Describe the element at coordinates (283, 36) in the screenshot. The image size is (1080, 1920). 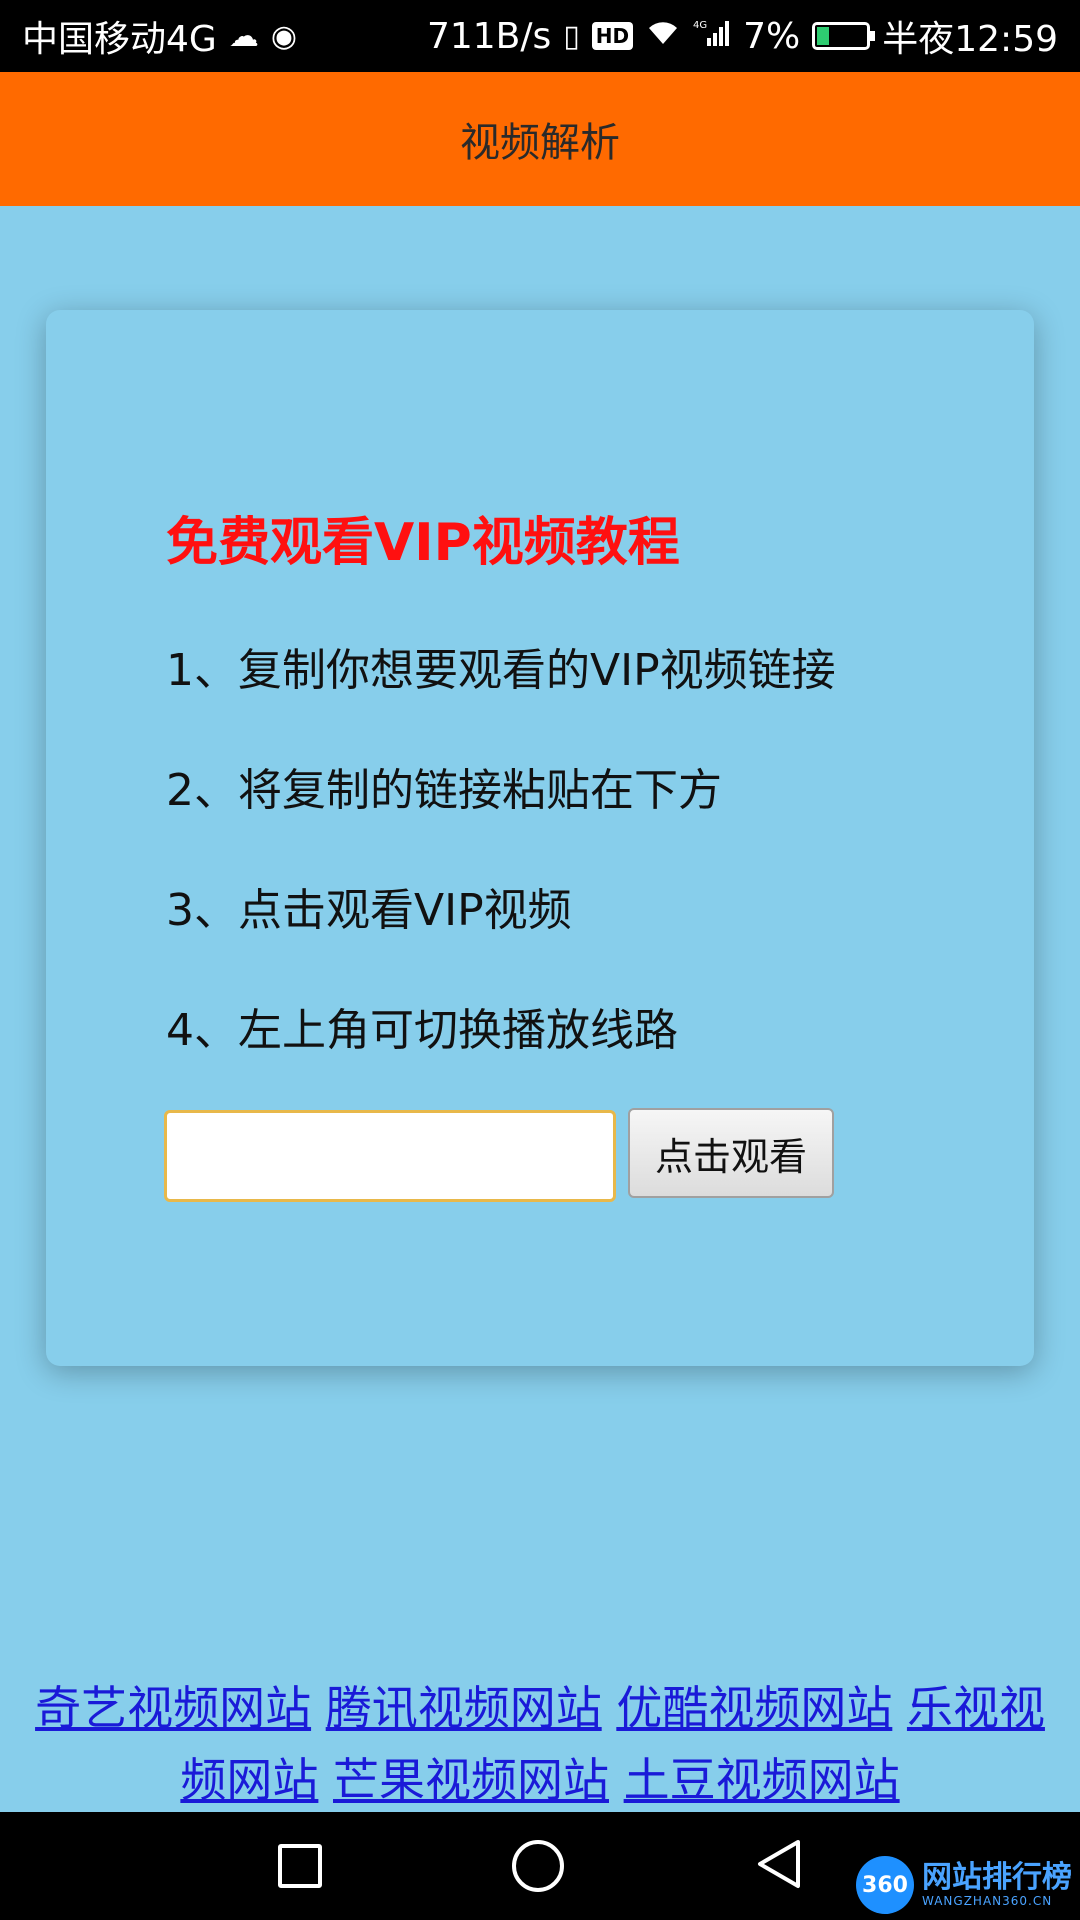
I see `browser-icon: ◉` at that location.